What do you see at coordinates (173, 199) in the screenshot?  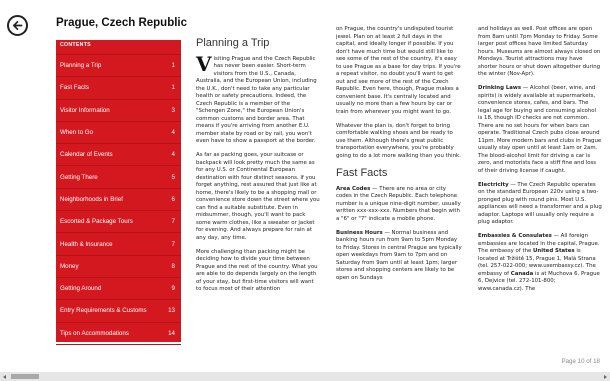 I see `toc-item-page: 6` at bounding box center [173, 199].